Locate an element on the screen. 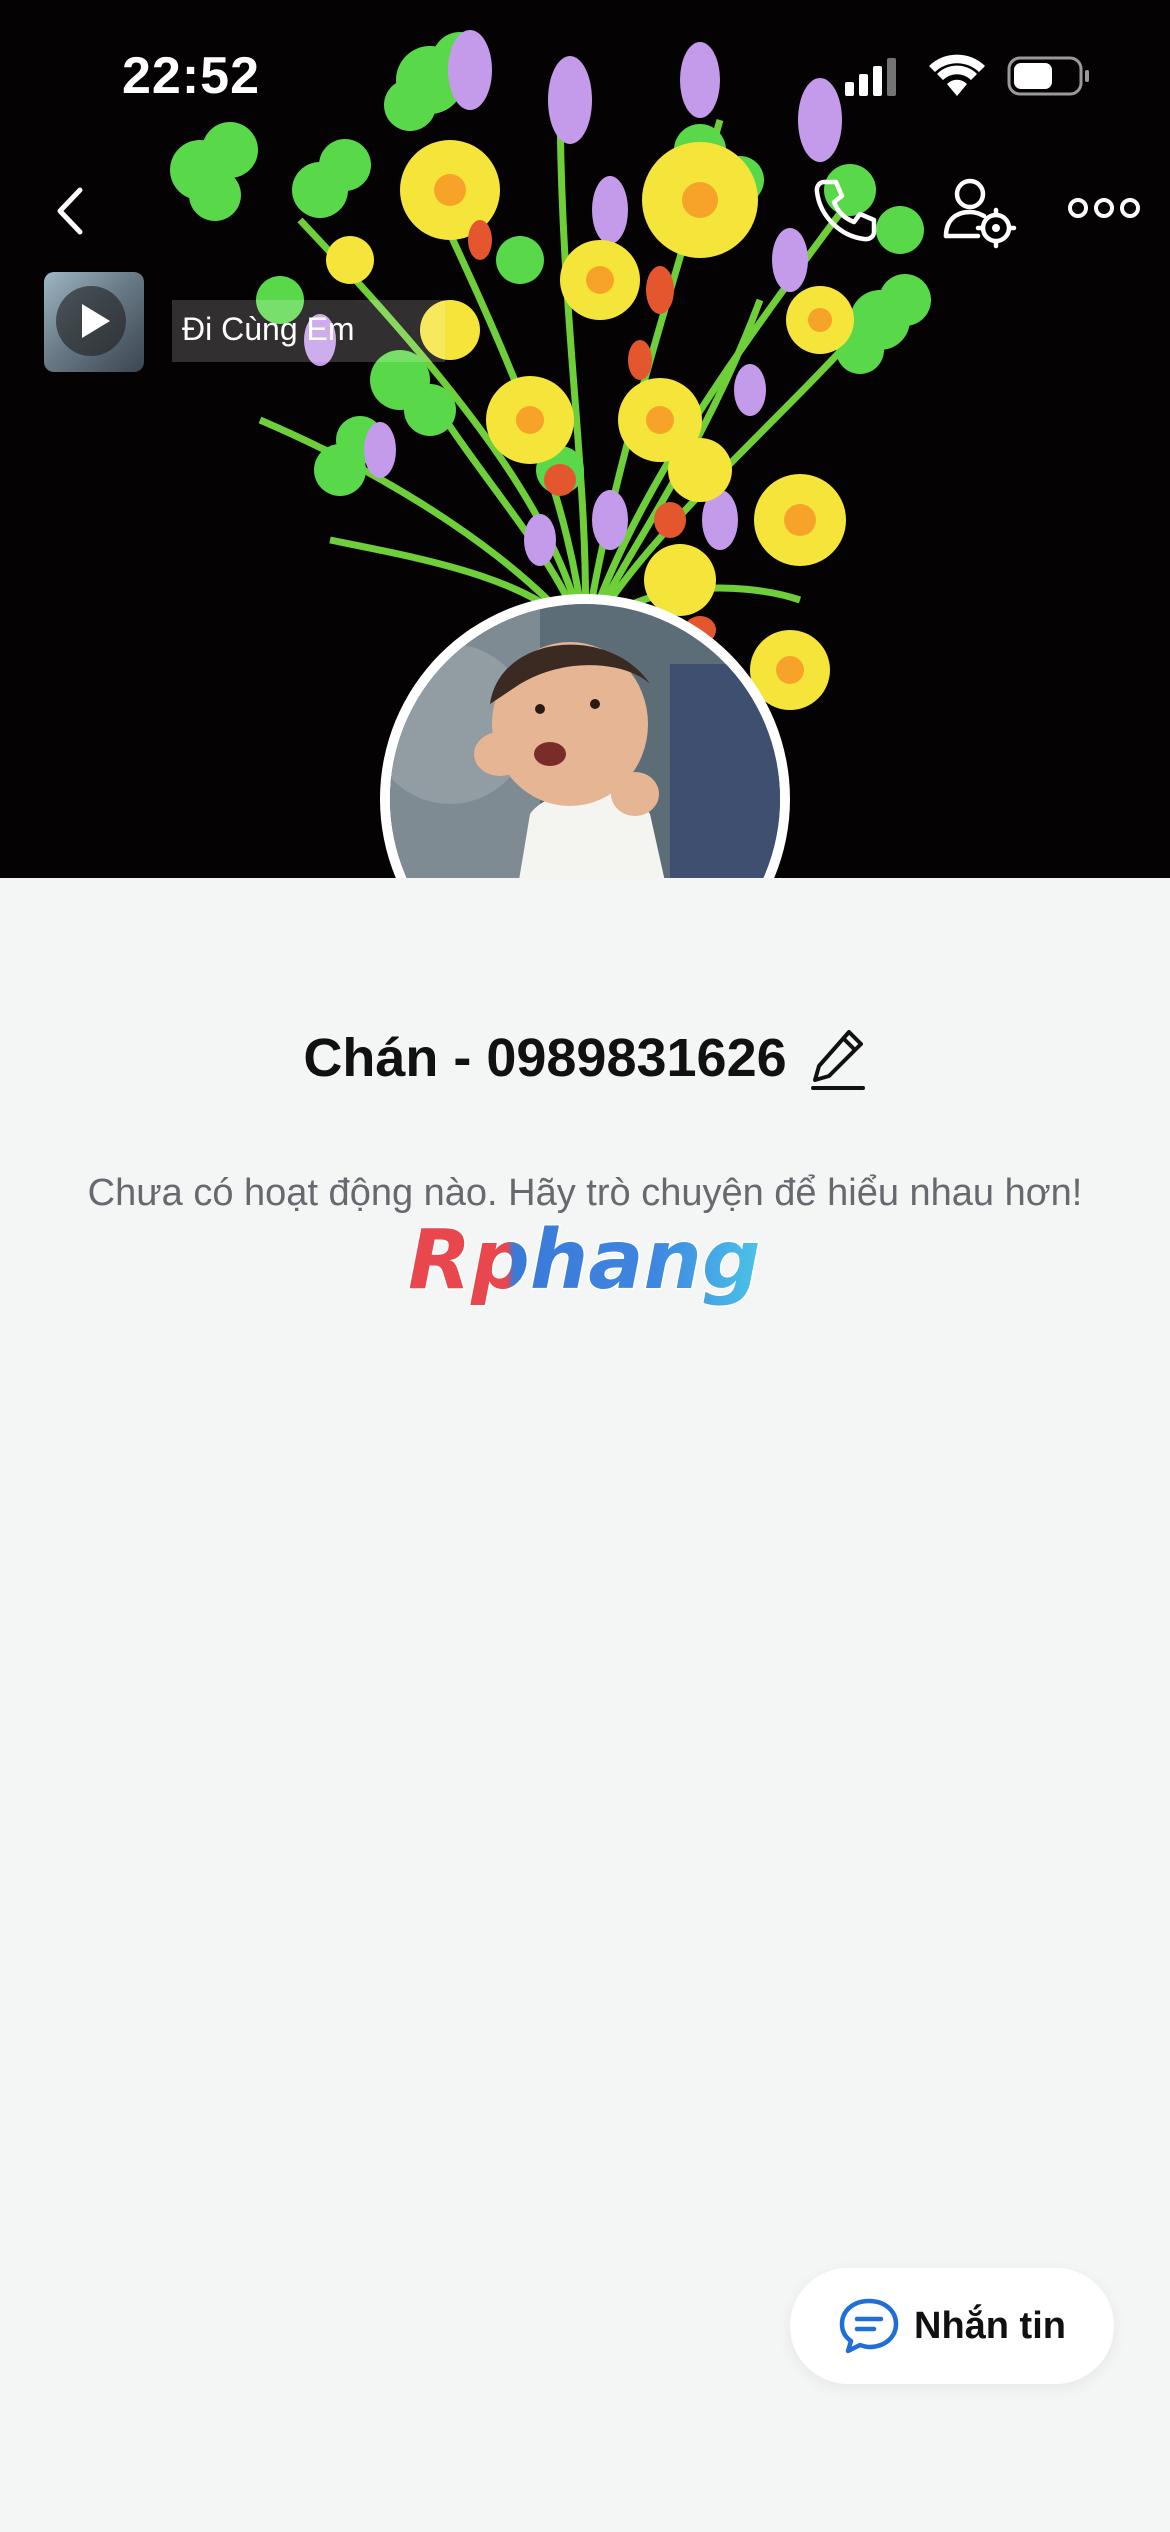  chat-bubble-icon is located at coordinates (869, 2326).